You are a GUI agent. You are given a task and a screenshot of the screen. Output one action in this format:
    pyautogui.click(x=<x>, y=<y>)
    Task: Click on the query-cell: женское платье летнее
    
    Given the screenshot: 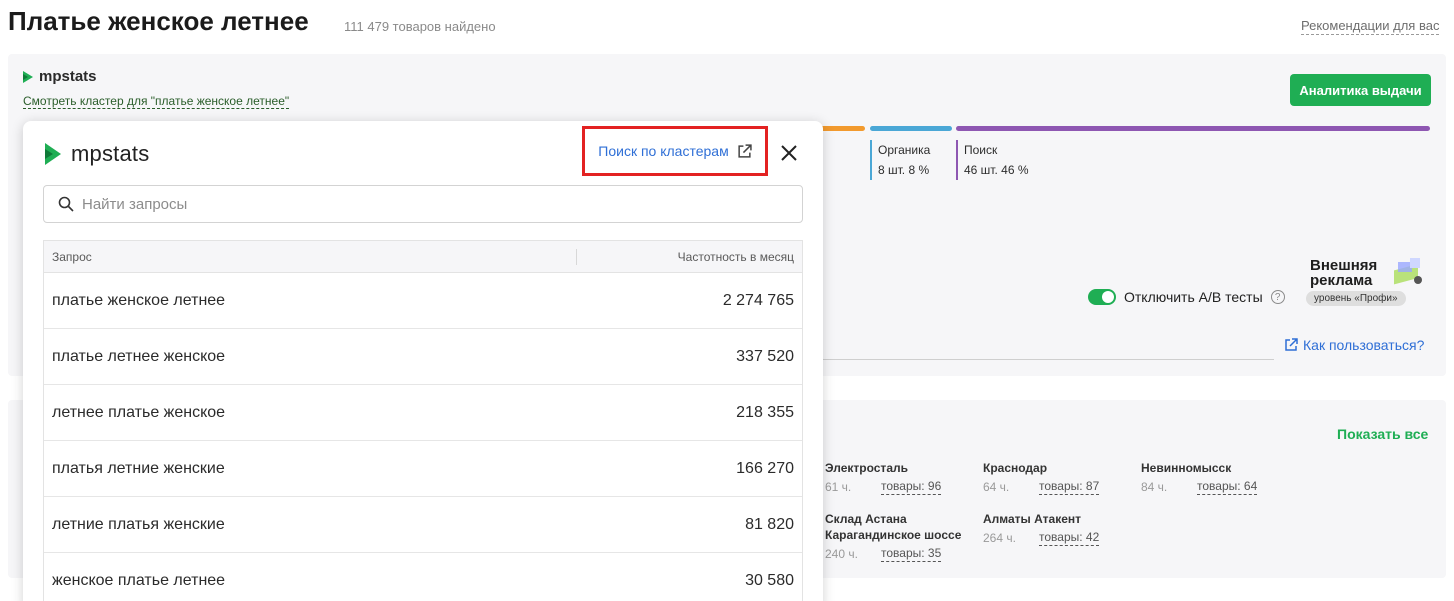 What is the action you would take?
    pyautogui.click(x=139, y=580)
    